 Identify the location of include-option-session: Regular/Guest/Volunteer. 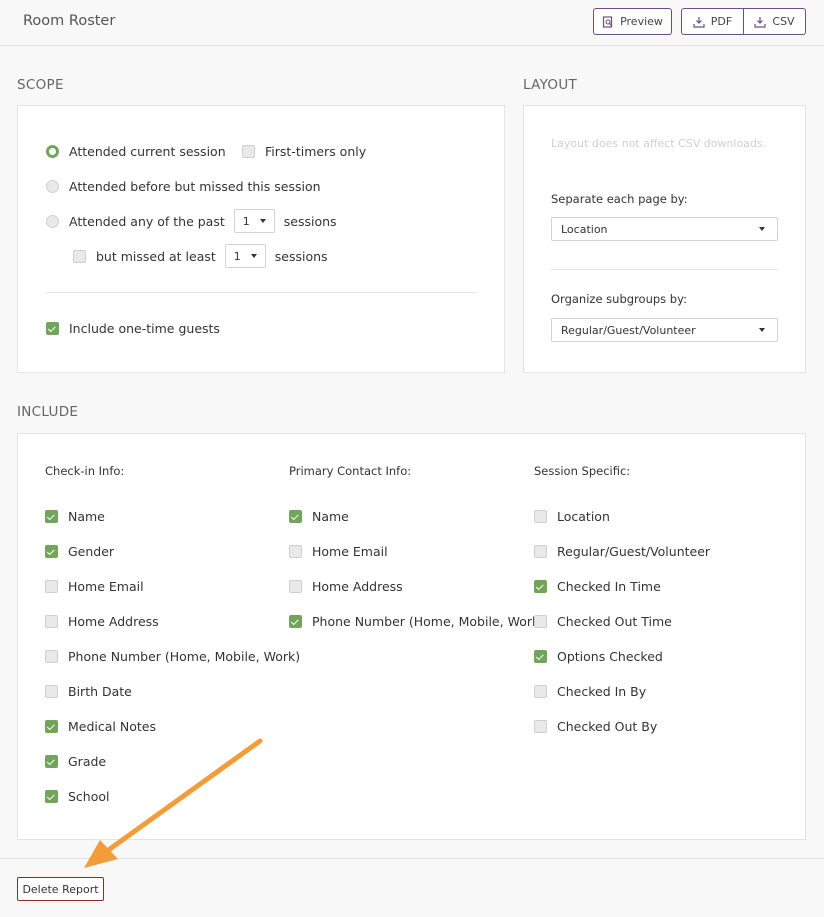
(622, 551).